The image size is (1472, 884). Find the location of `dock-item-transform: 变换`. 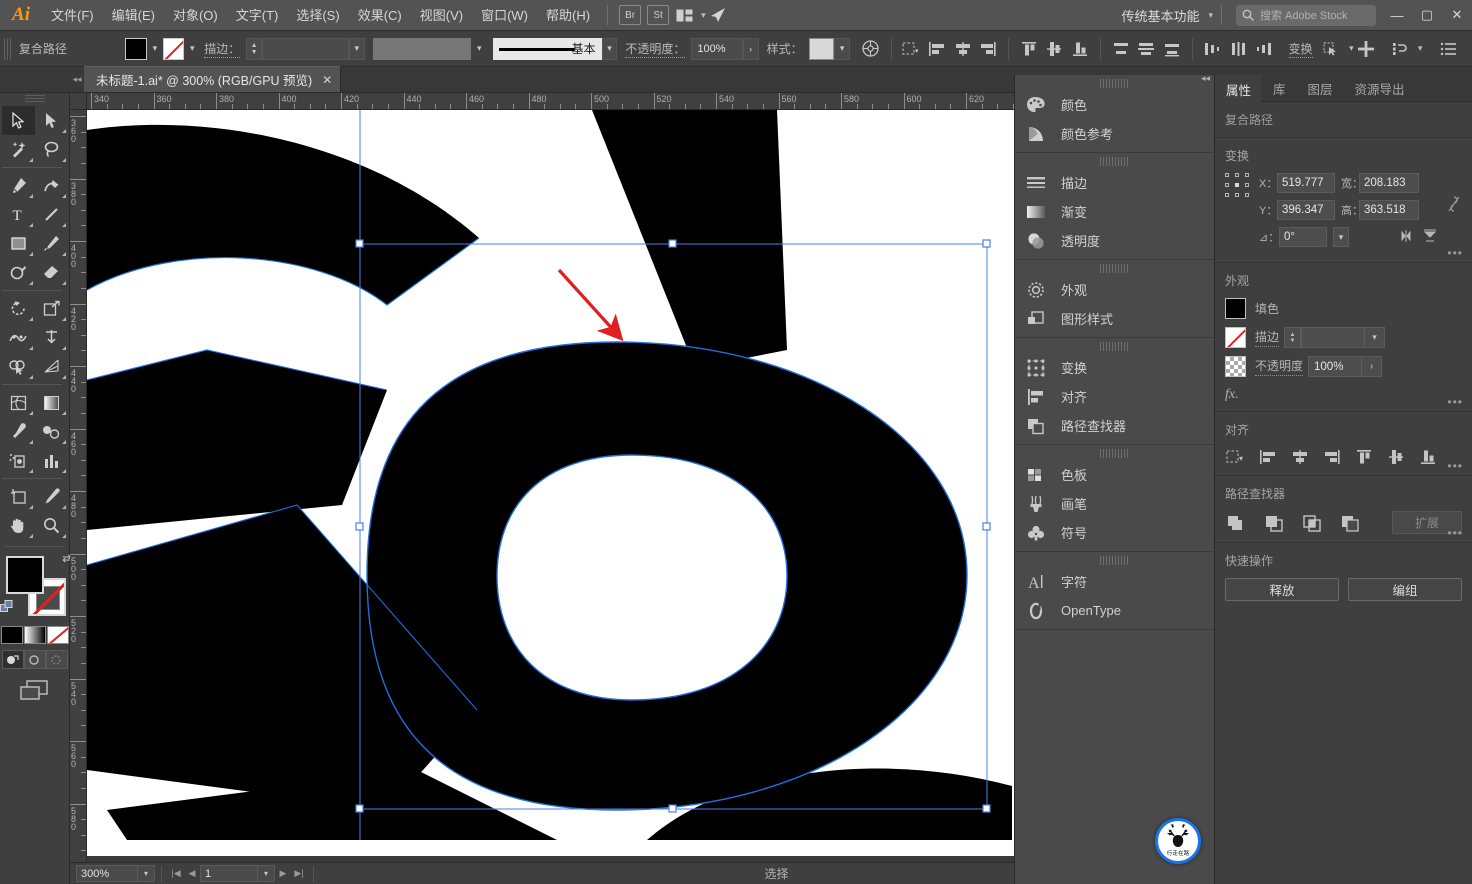

dock-item-transform: 变换 is located at coordinates (1114, 367).